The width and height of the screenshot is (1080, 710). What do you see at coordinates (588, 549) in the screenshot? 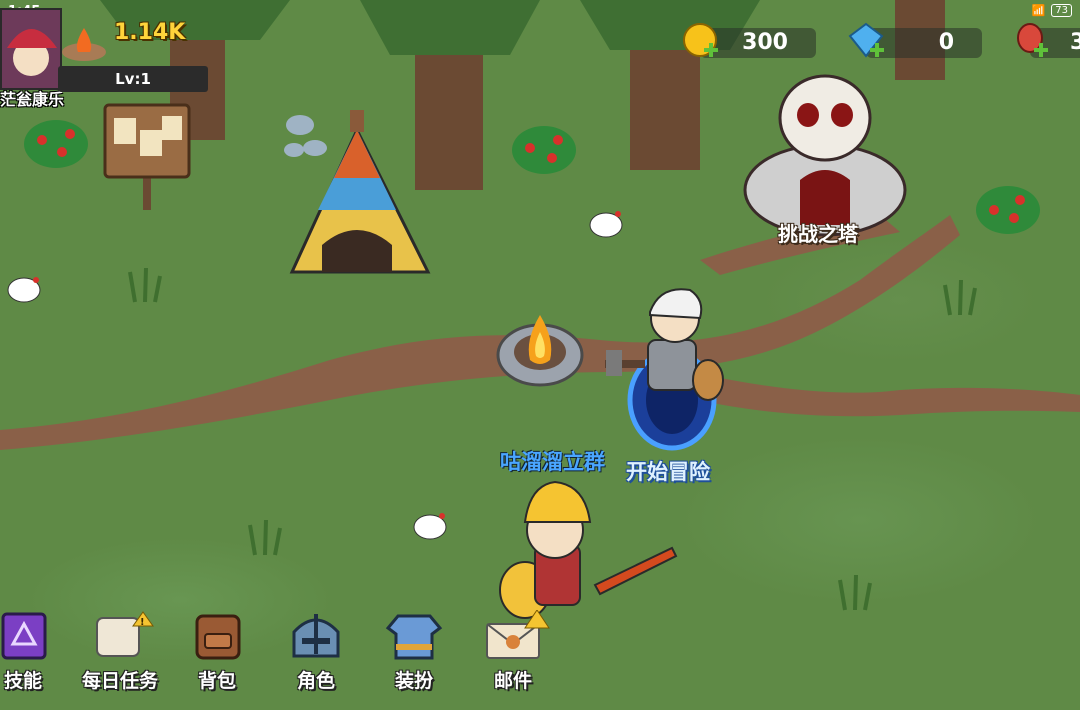
I see `player-character-icon` at bounding box center [588, 549].